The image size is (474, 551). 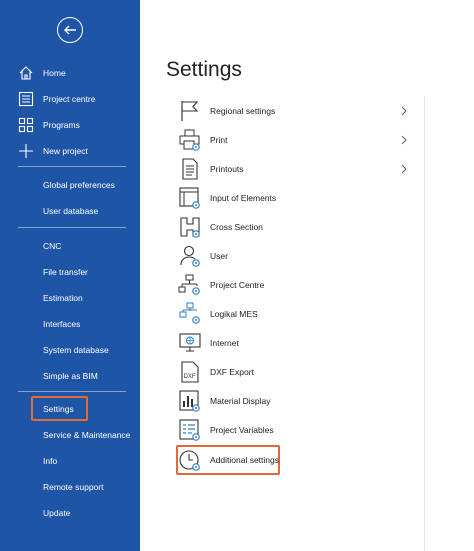 I want to click on settings-item-label: Print, so click(x=219, y=140).